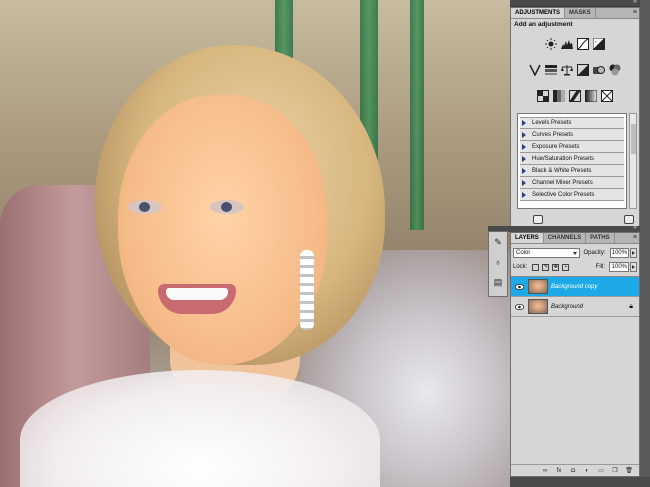 This screenshot has width=650, height=487. I want to click on exposure-icon: +, so click(599, 43).